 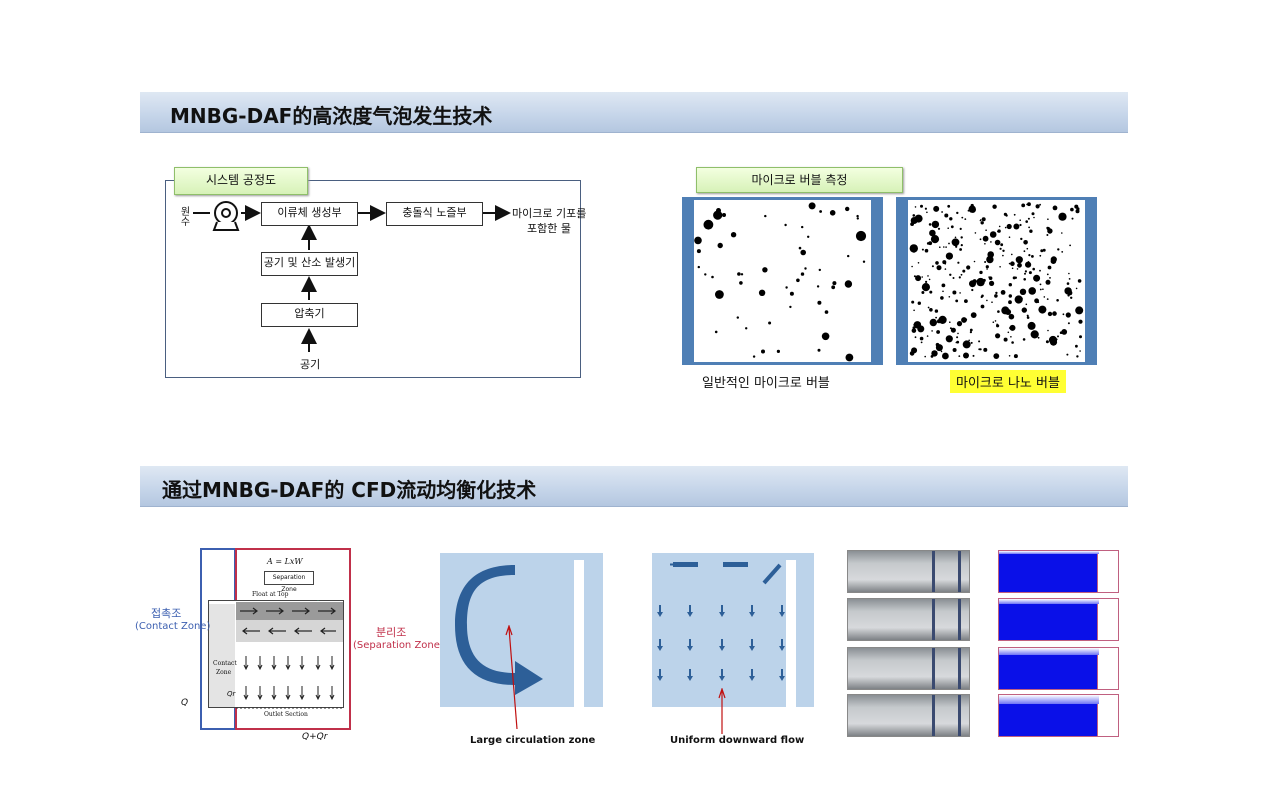 What do you see at coordinates (1107, 715) in the screenshot?
I see `cfd-outlet` at bounding box center [1107, 715].